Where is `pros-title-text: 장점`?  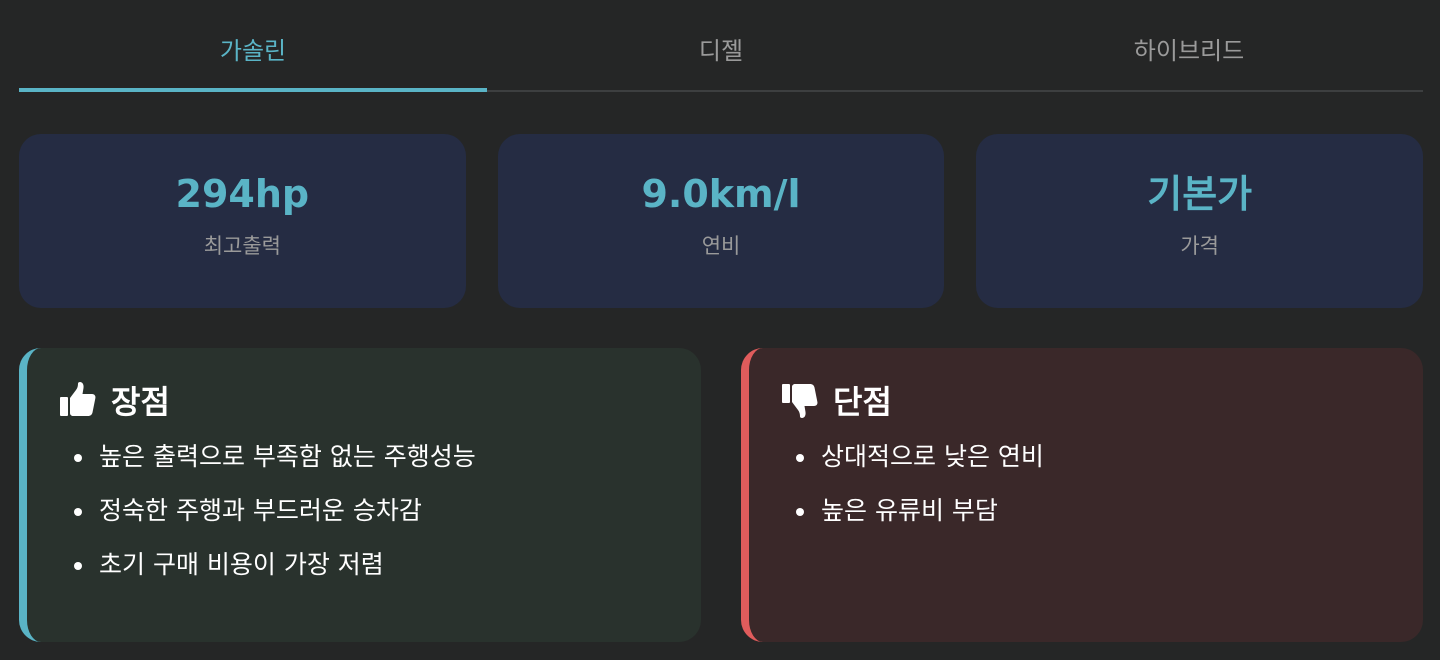
pros-title-text: 장점 is located at coordinates (140, 402).